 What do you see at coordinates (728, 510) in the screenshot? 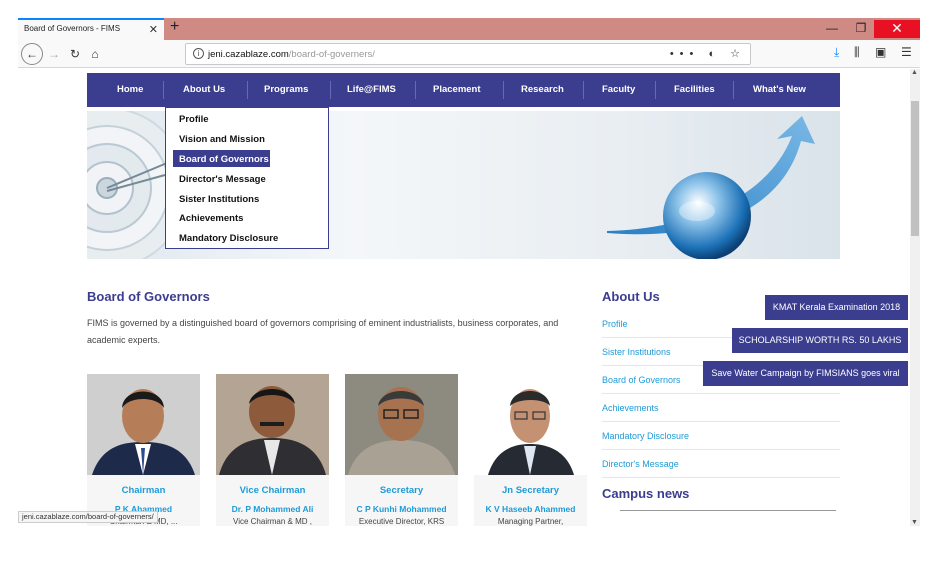
I see `news-divider` at bounding box center [728, 510].